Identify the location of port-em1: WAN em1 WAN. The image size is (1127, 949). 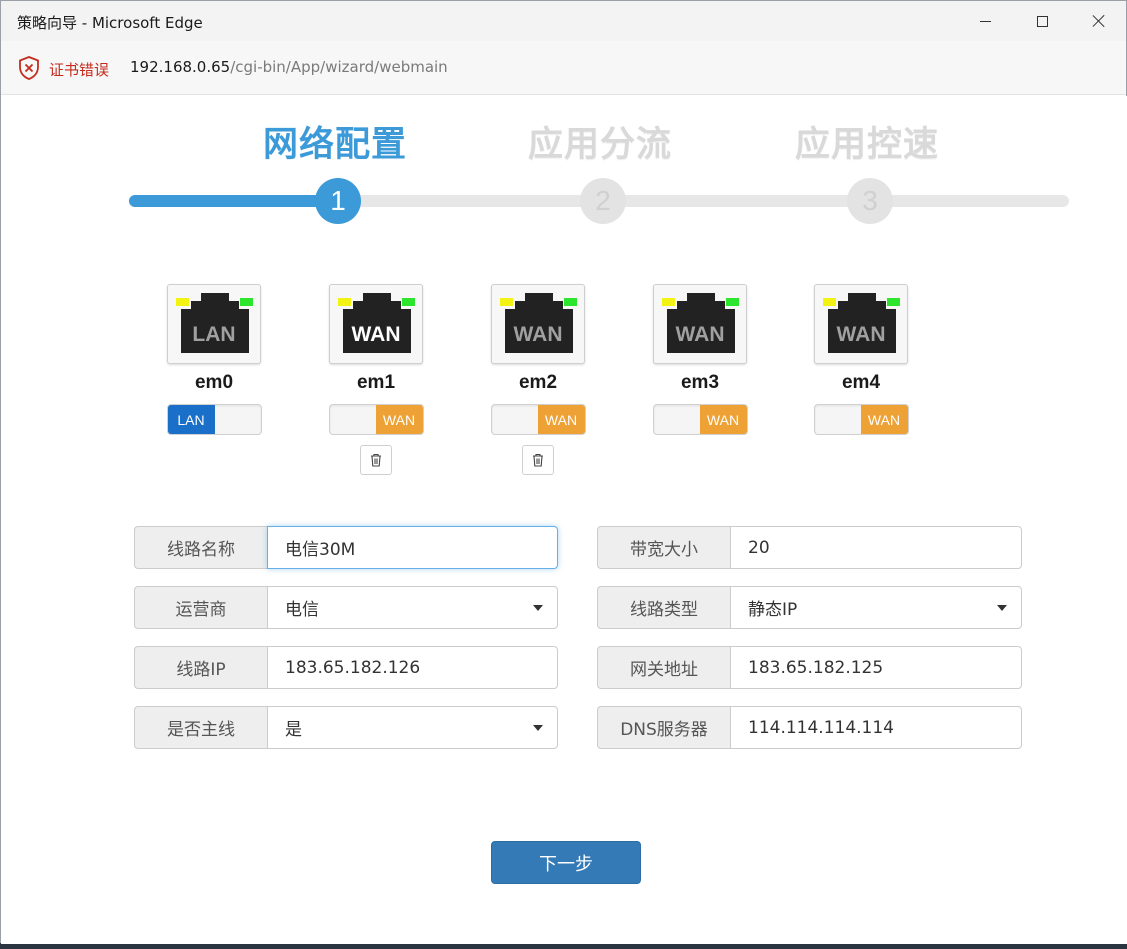
(376, 379).